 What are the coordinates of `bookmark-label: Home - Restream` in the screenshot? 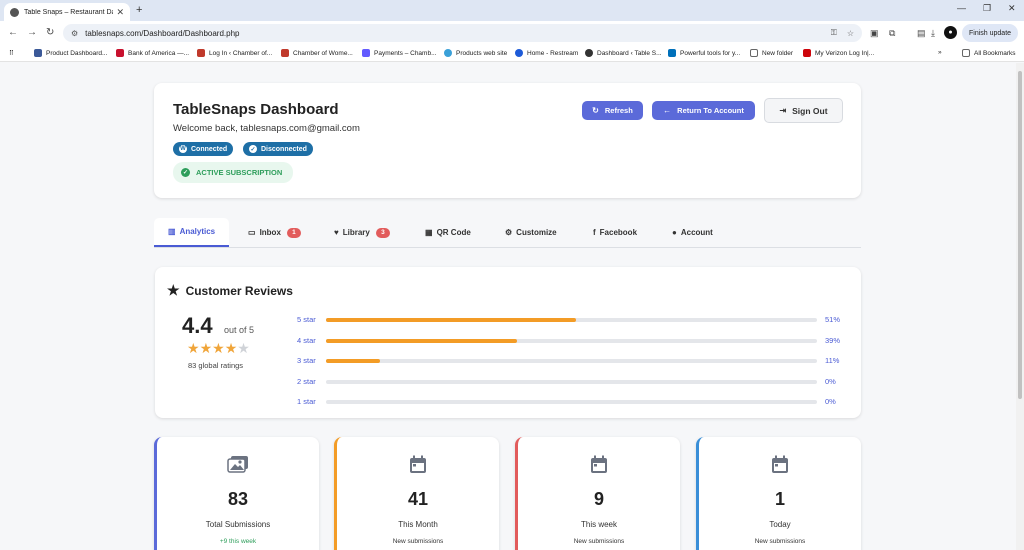 It's located at (553, 53).